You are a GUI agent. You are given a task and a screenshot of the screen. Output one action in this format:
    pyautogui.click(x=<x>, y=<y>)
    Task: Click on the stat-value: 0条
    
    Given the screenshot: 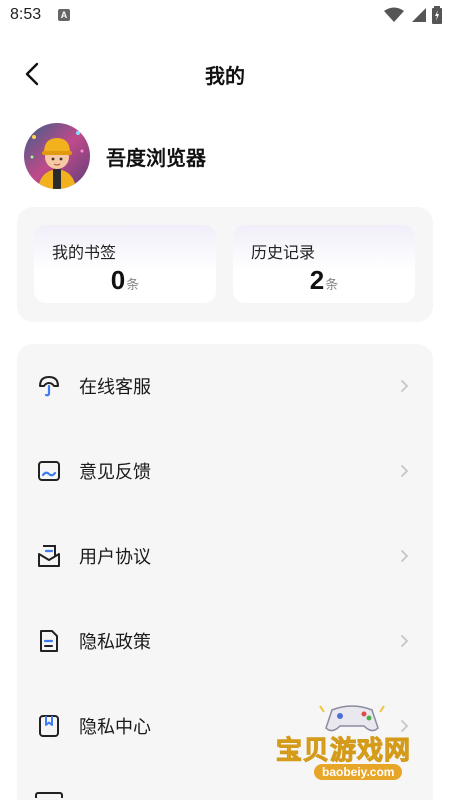 What is the action you would take?
    pyautogui.click(x=125, y=280)
    